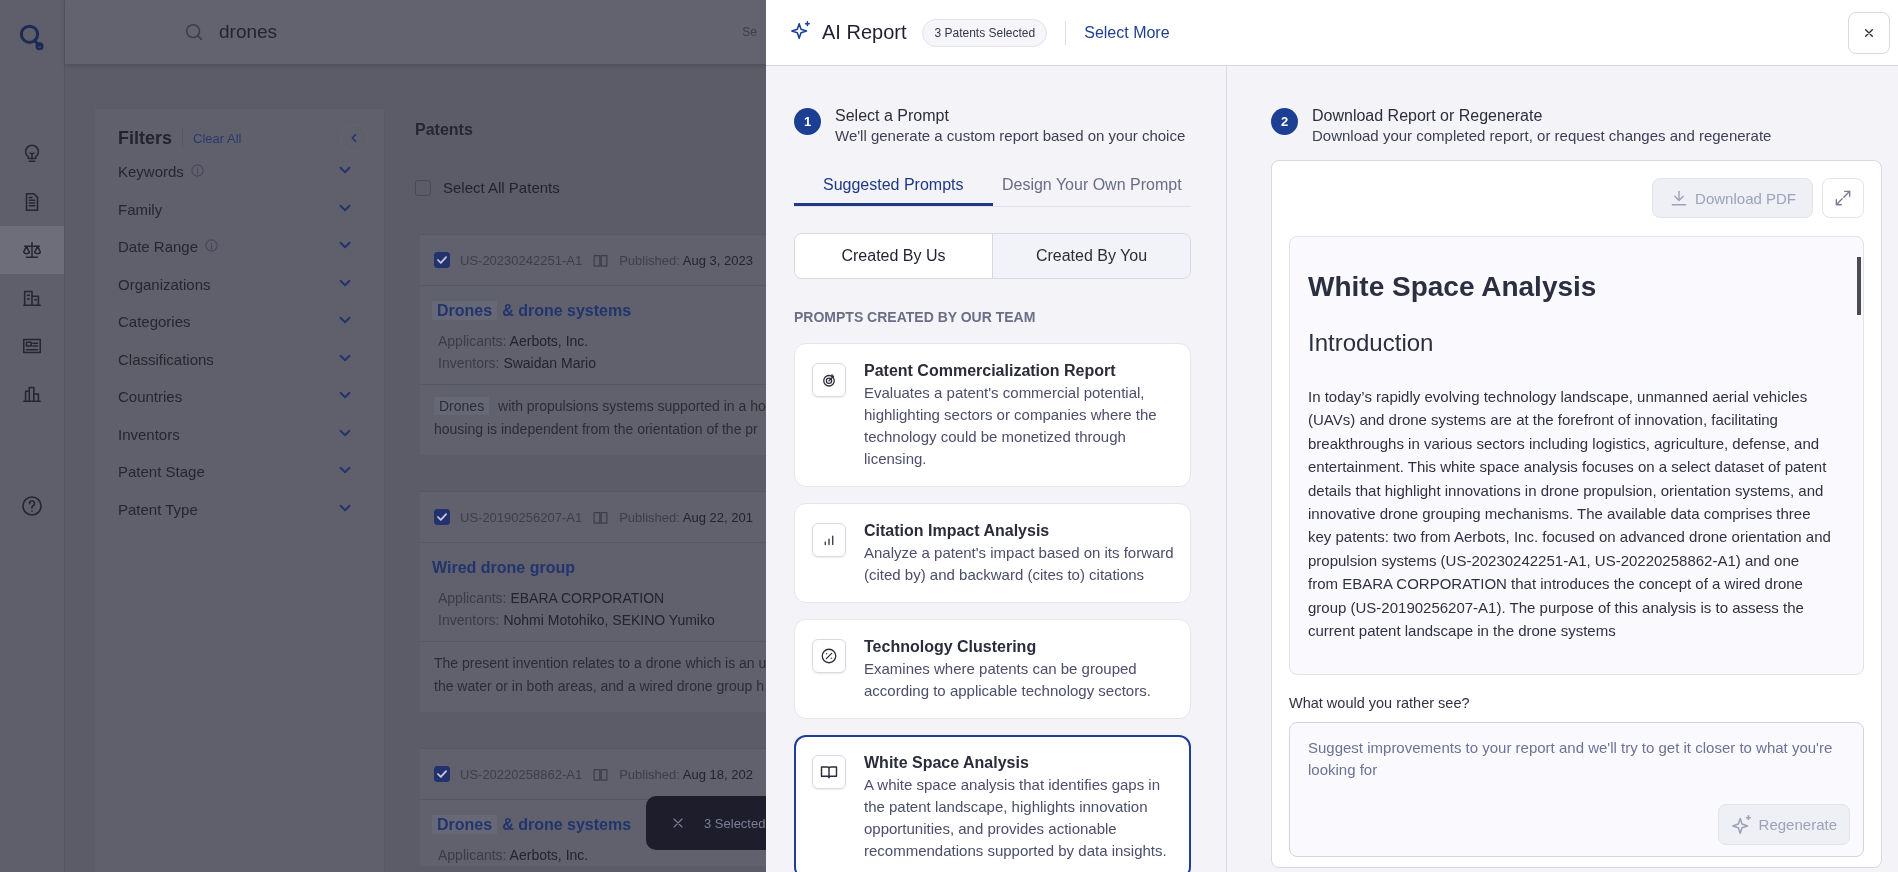  I want to click on toast-label: 3 Selected, so click(735, 823).